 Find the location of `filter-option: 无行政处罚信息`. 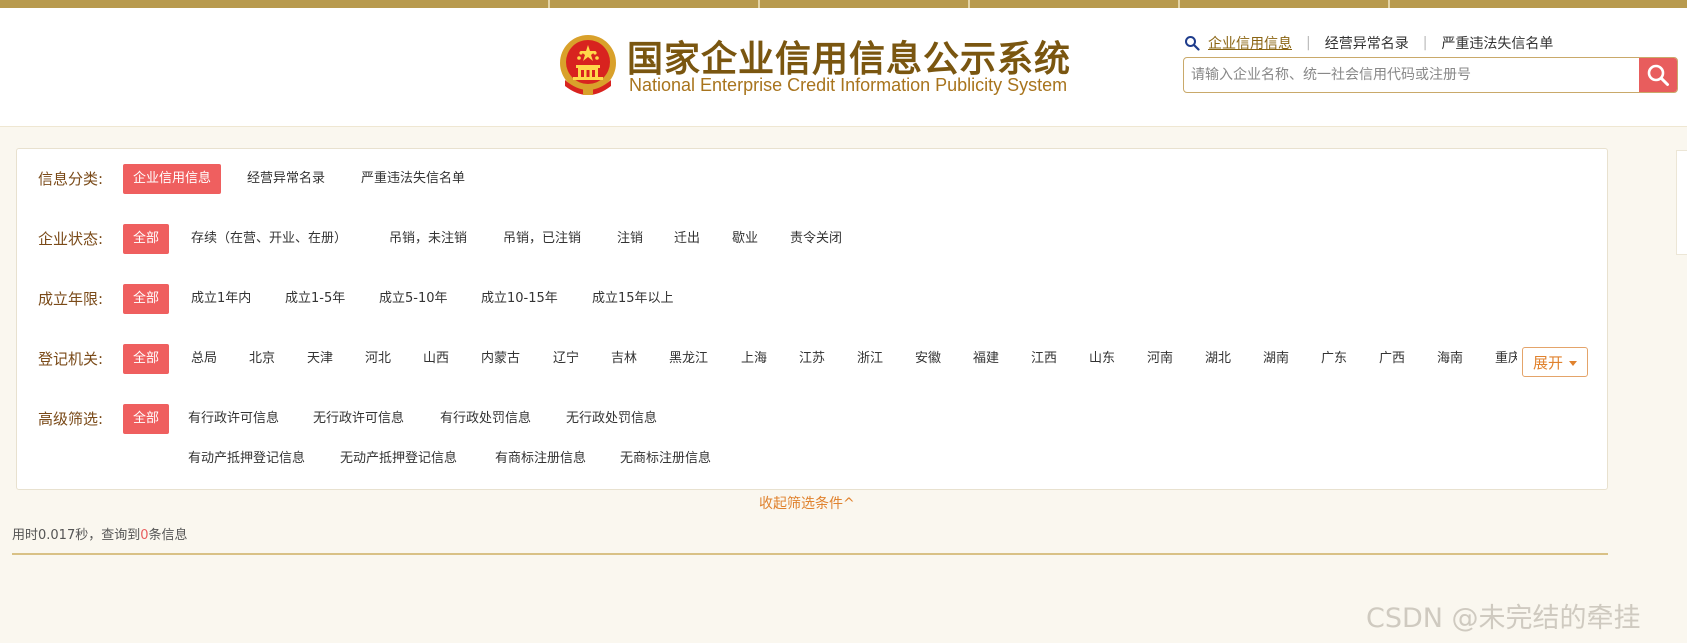

filter-option: 无行政处罚信息 is located at coordinates (611, 419).